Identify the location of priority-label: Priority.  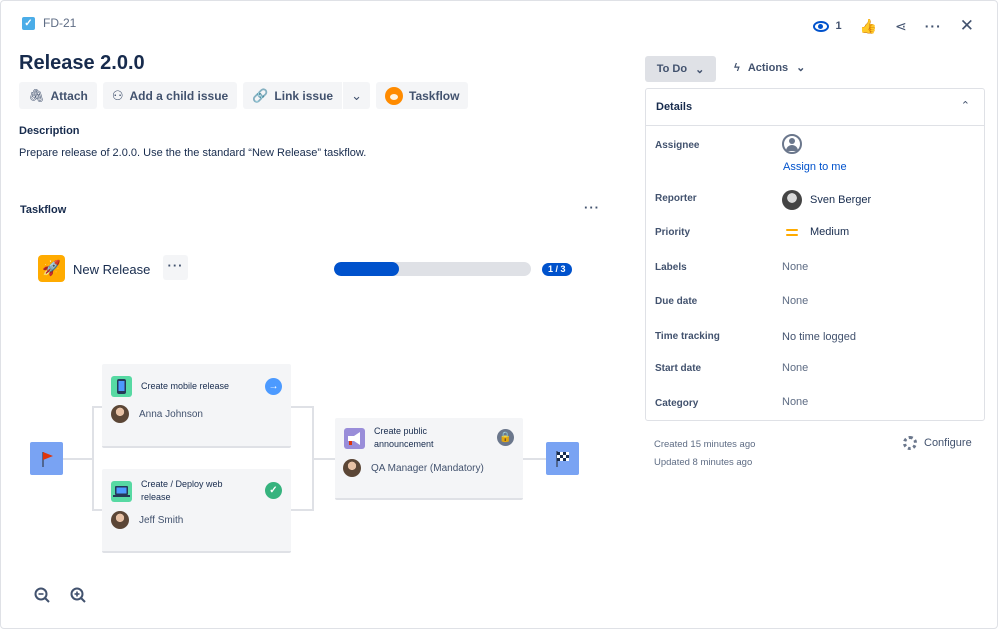
(673, 232).